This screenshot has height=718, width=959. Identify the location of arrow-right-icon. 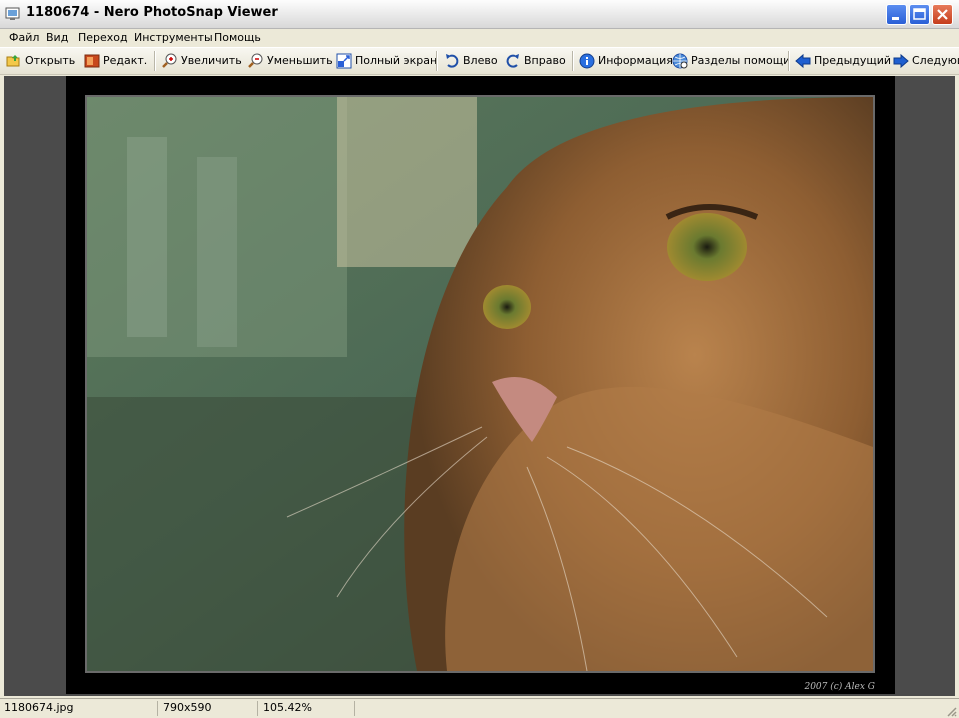
(901, 61).